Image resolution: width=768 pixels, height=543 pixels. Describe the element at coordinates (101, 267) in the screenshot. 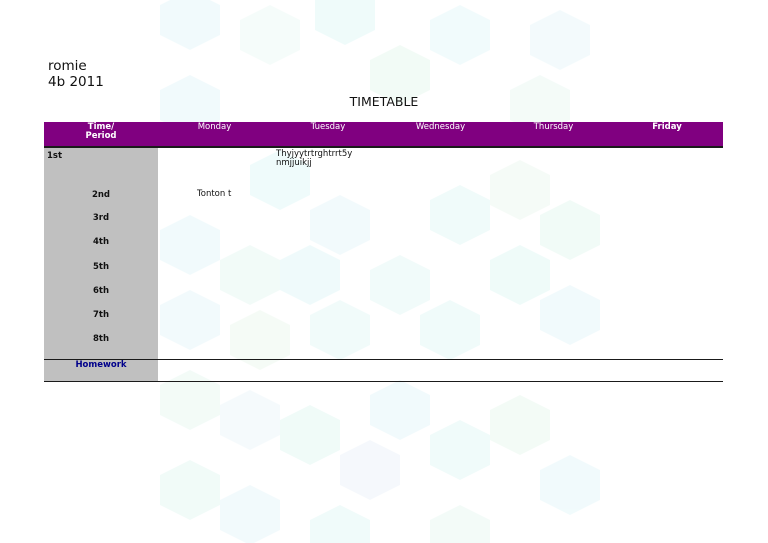

I see `period-5th: 5th` at that location.